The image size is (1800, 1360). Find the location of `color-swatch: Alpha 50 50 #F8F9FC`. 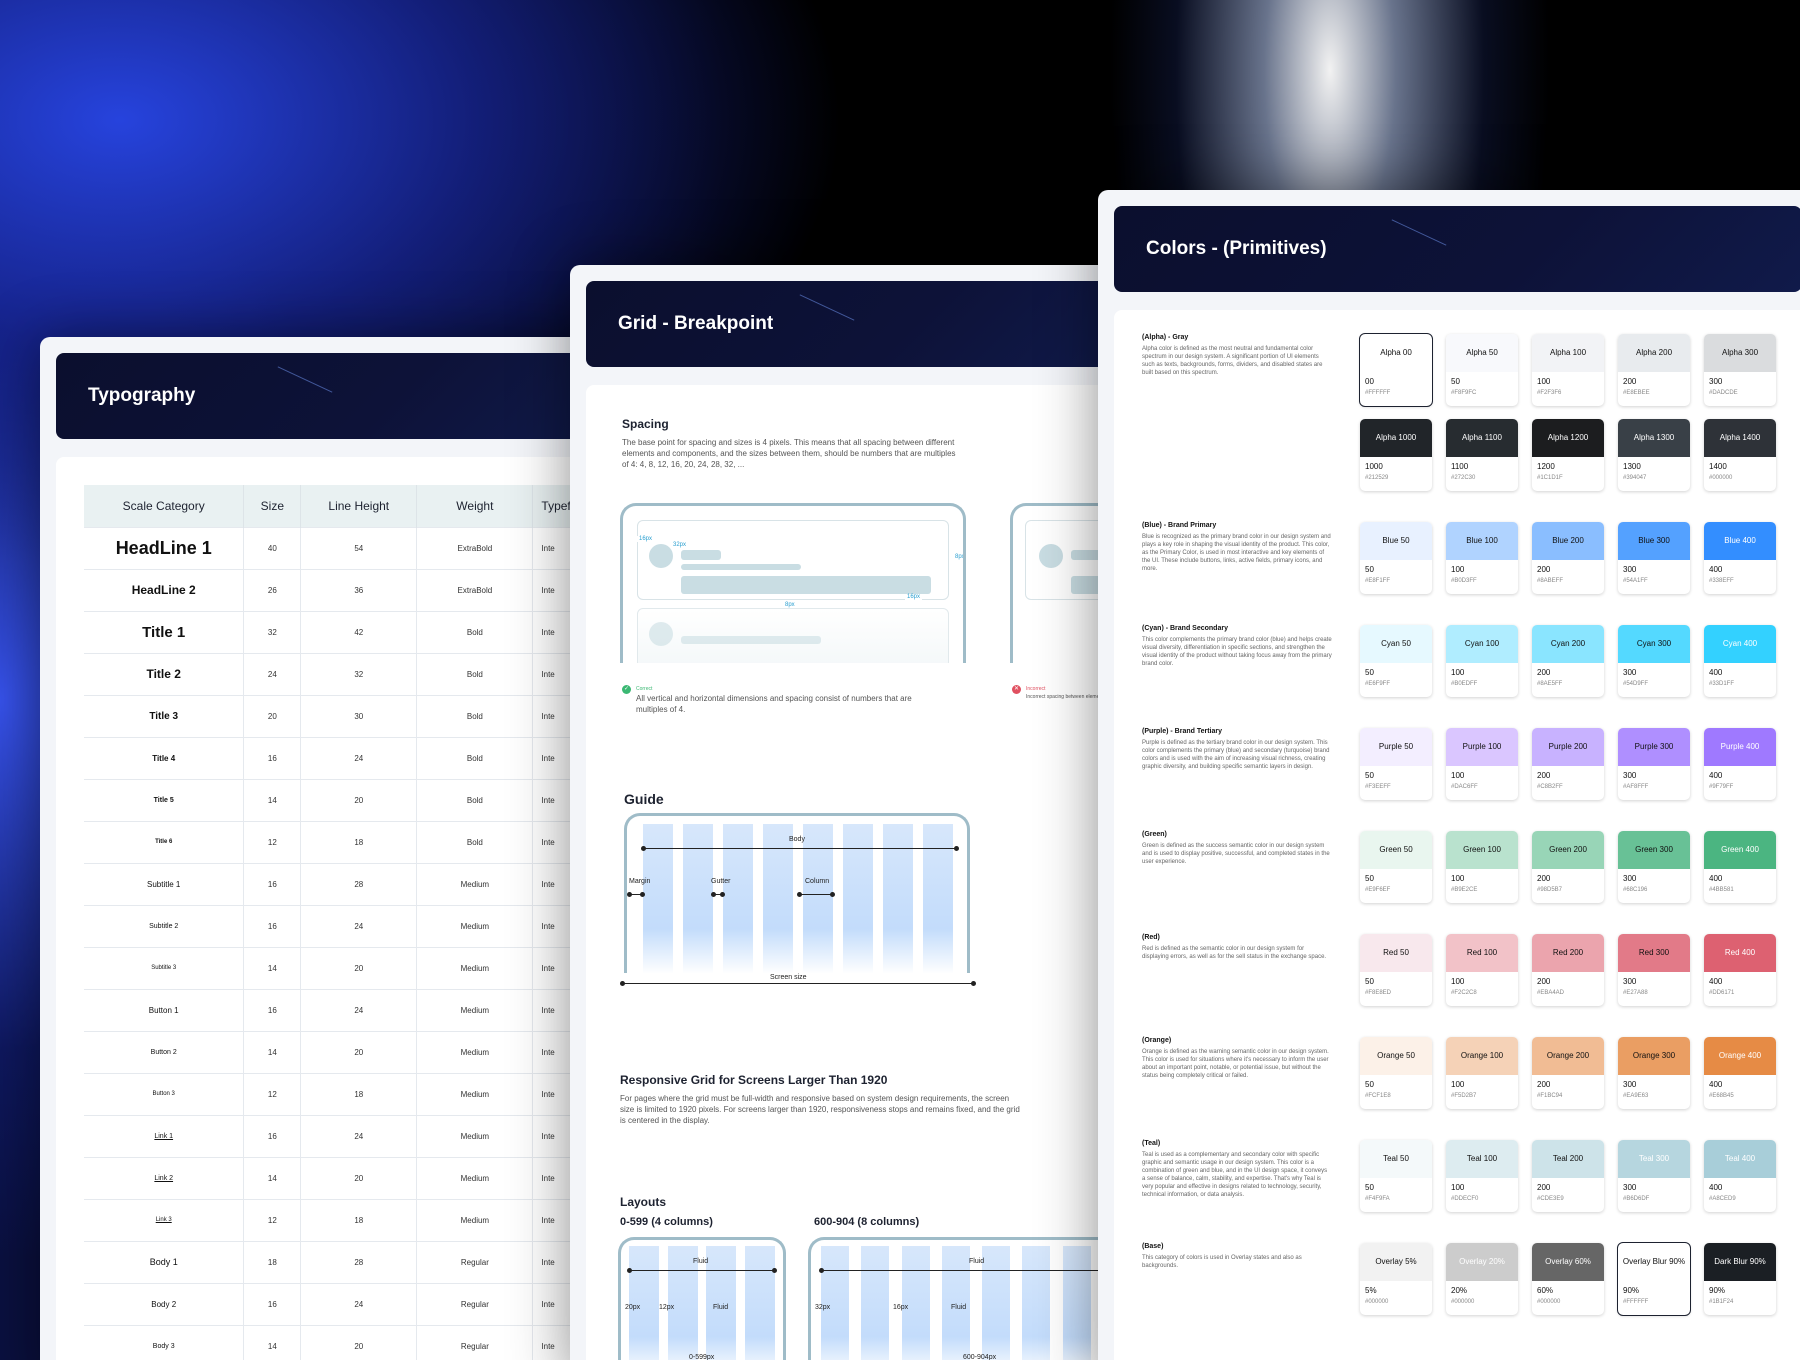

color-swatch: Alpha 50 50 #F8F9FC is located at coordinates (1482, 370).